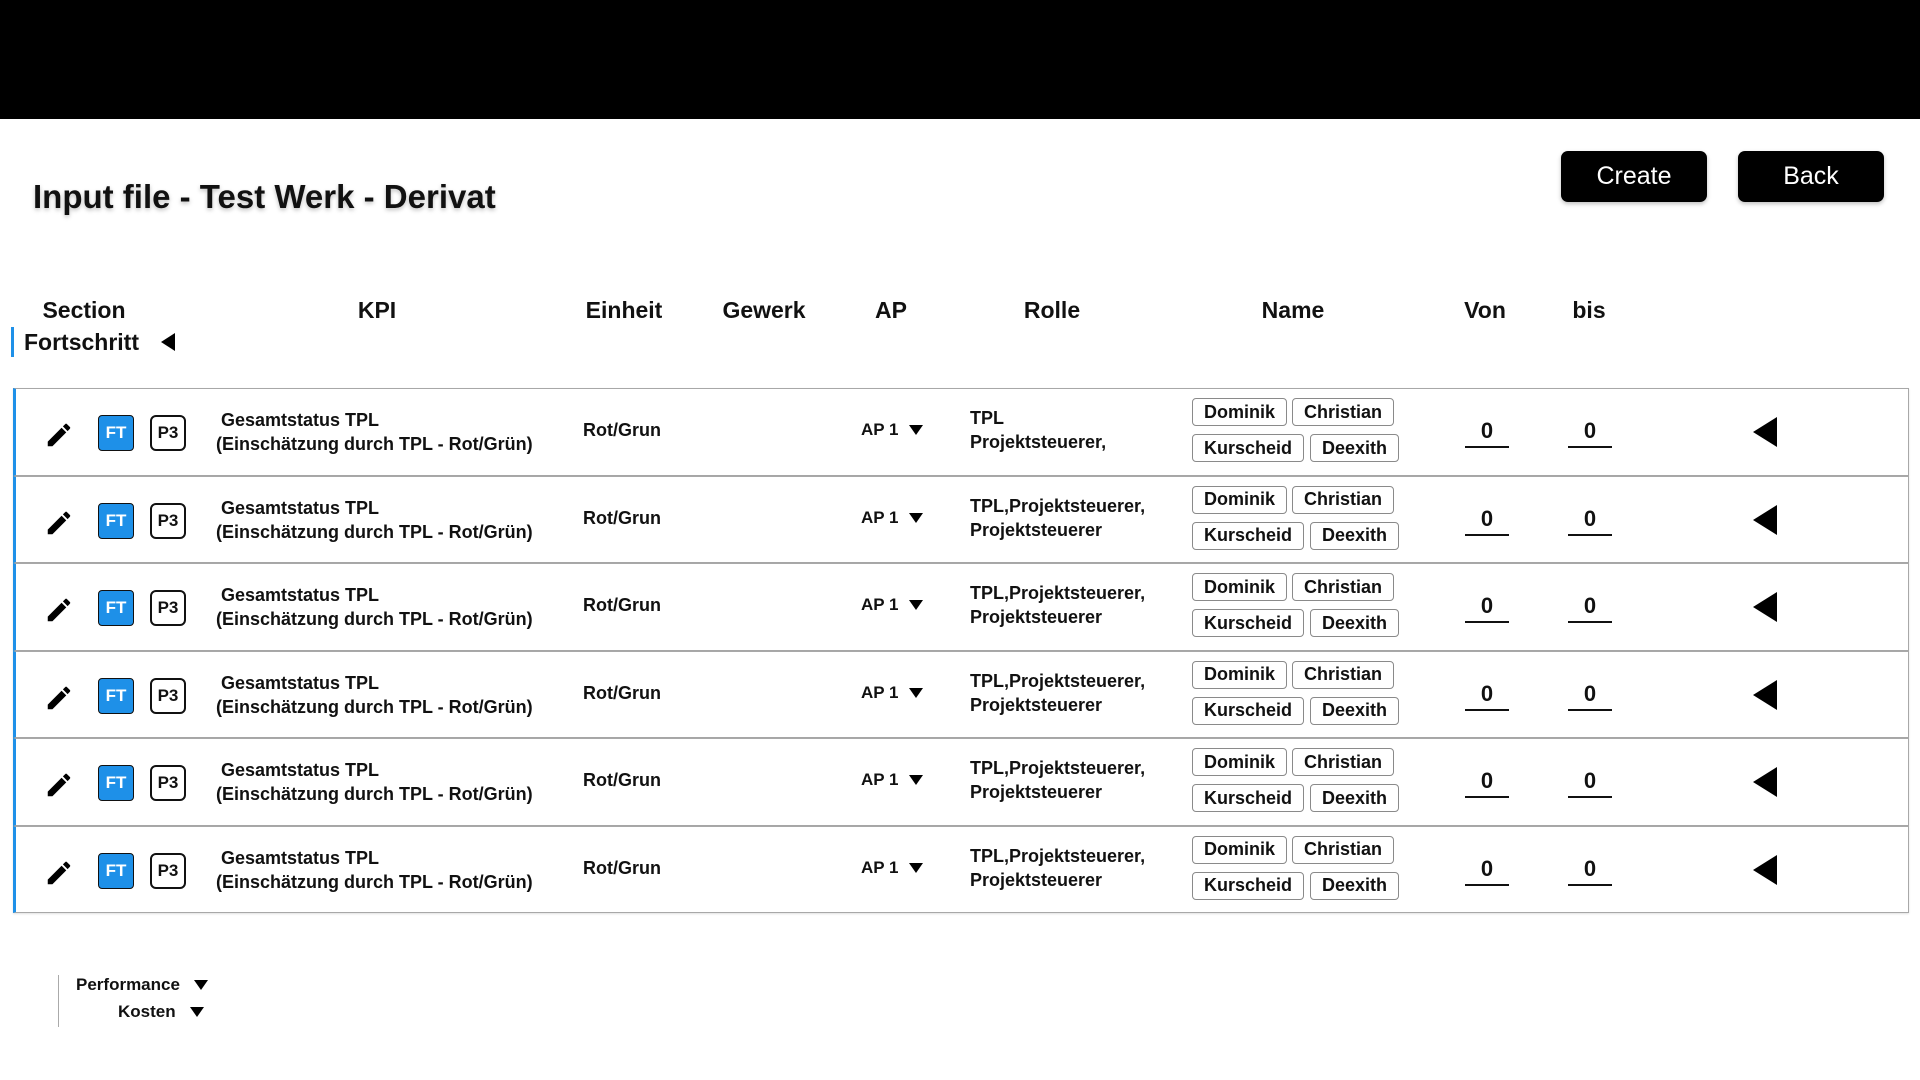 The width and height of the screenshot is (1920, 1080). I want to click on section-kosten: Kosten, so click(161, 1012).